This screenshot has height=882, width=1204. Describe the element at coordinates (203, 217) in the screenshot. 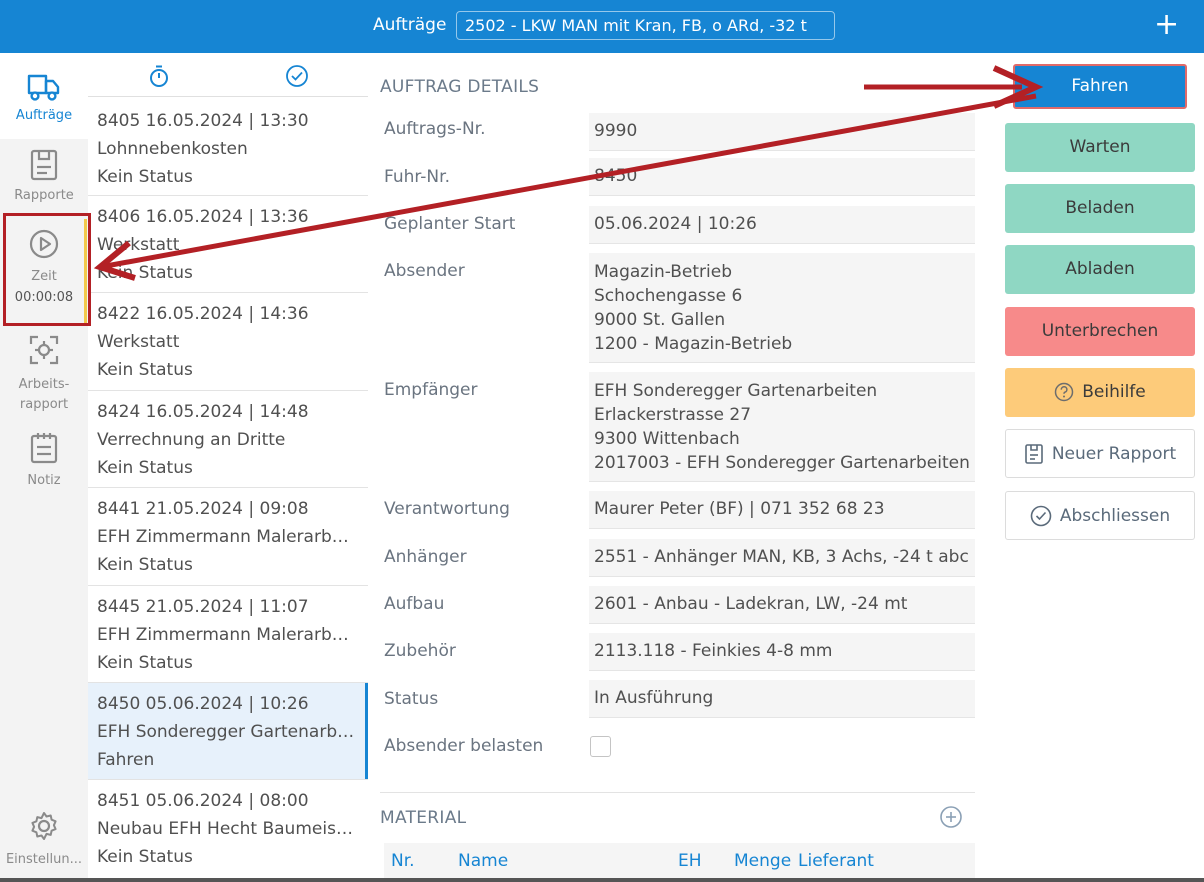

I see `order-date: 8406 16.05.2024 | 13:36` at that location.